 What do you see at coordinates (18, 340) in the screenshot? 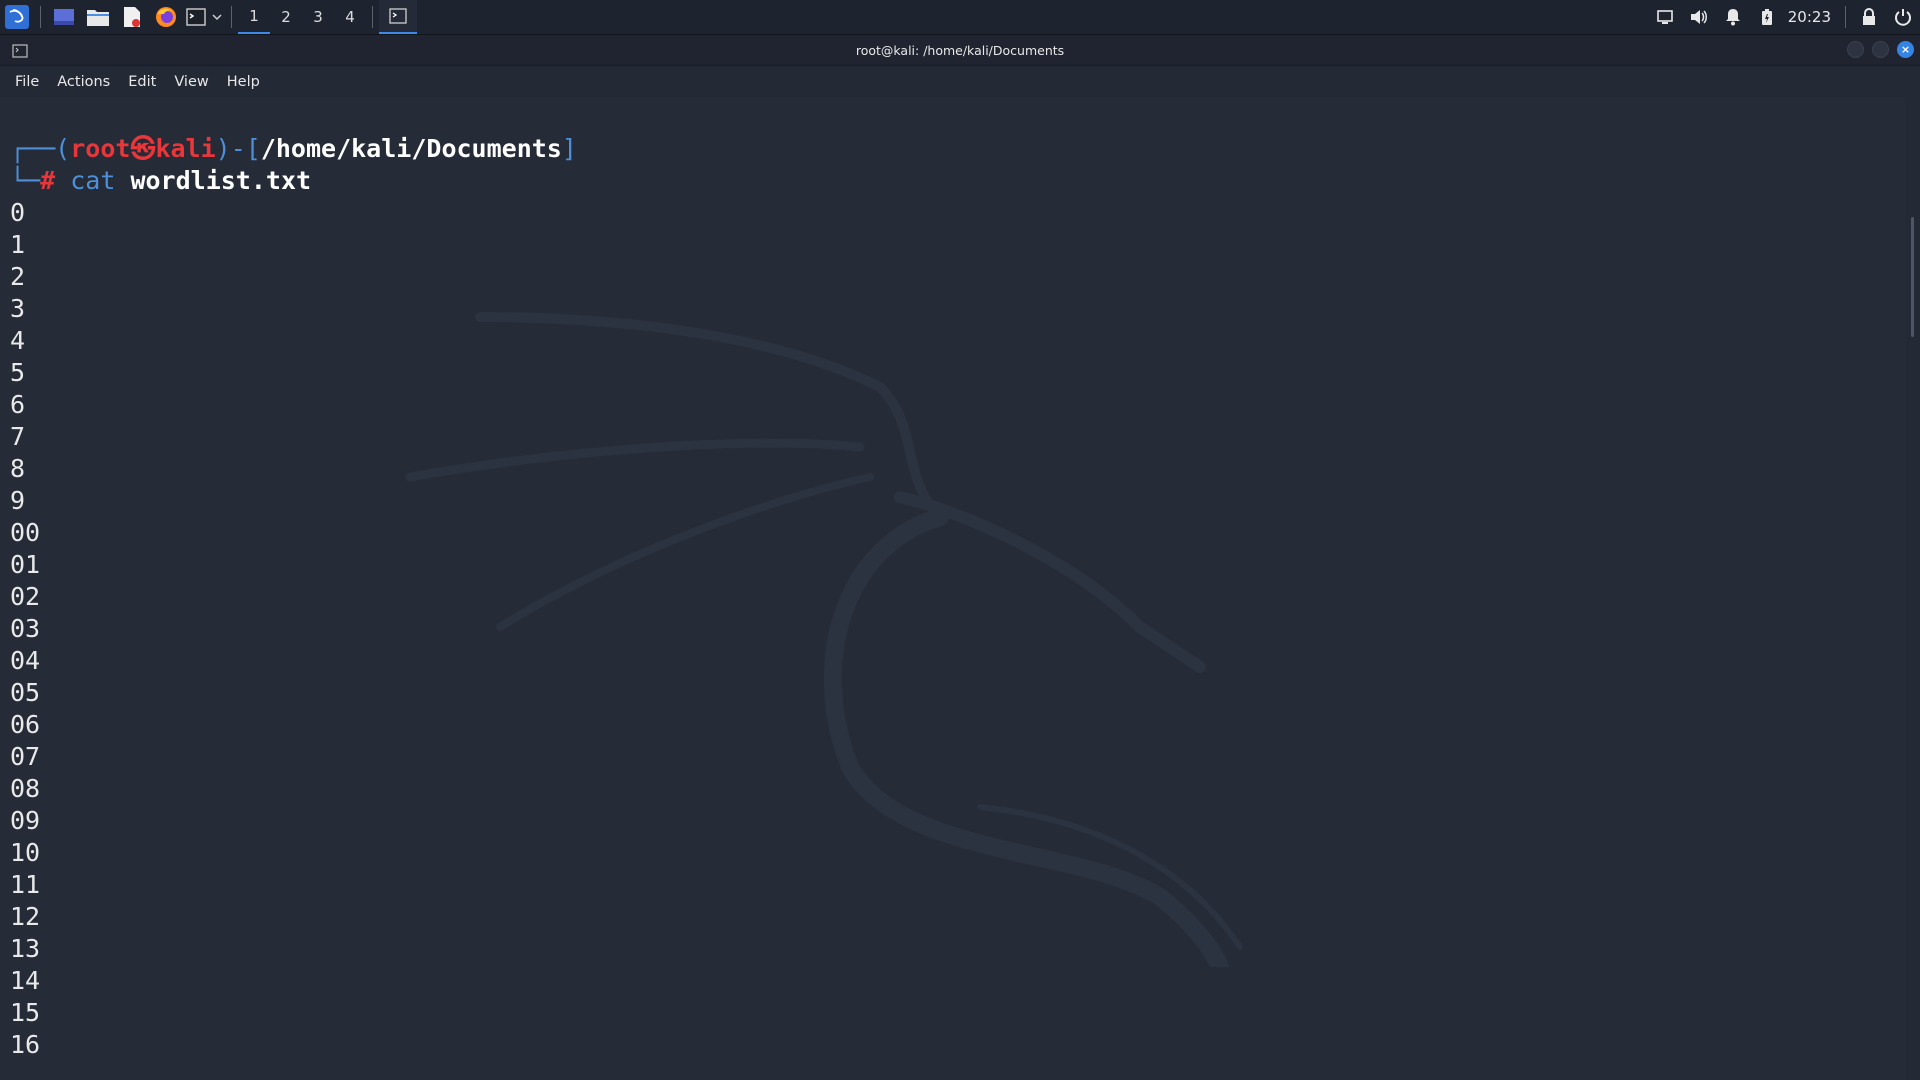
I see `output-line: 4` at bounding box center [18, 340].